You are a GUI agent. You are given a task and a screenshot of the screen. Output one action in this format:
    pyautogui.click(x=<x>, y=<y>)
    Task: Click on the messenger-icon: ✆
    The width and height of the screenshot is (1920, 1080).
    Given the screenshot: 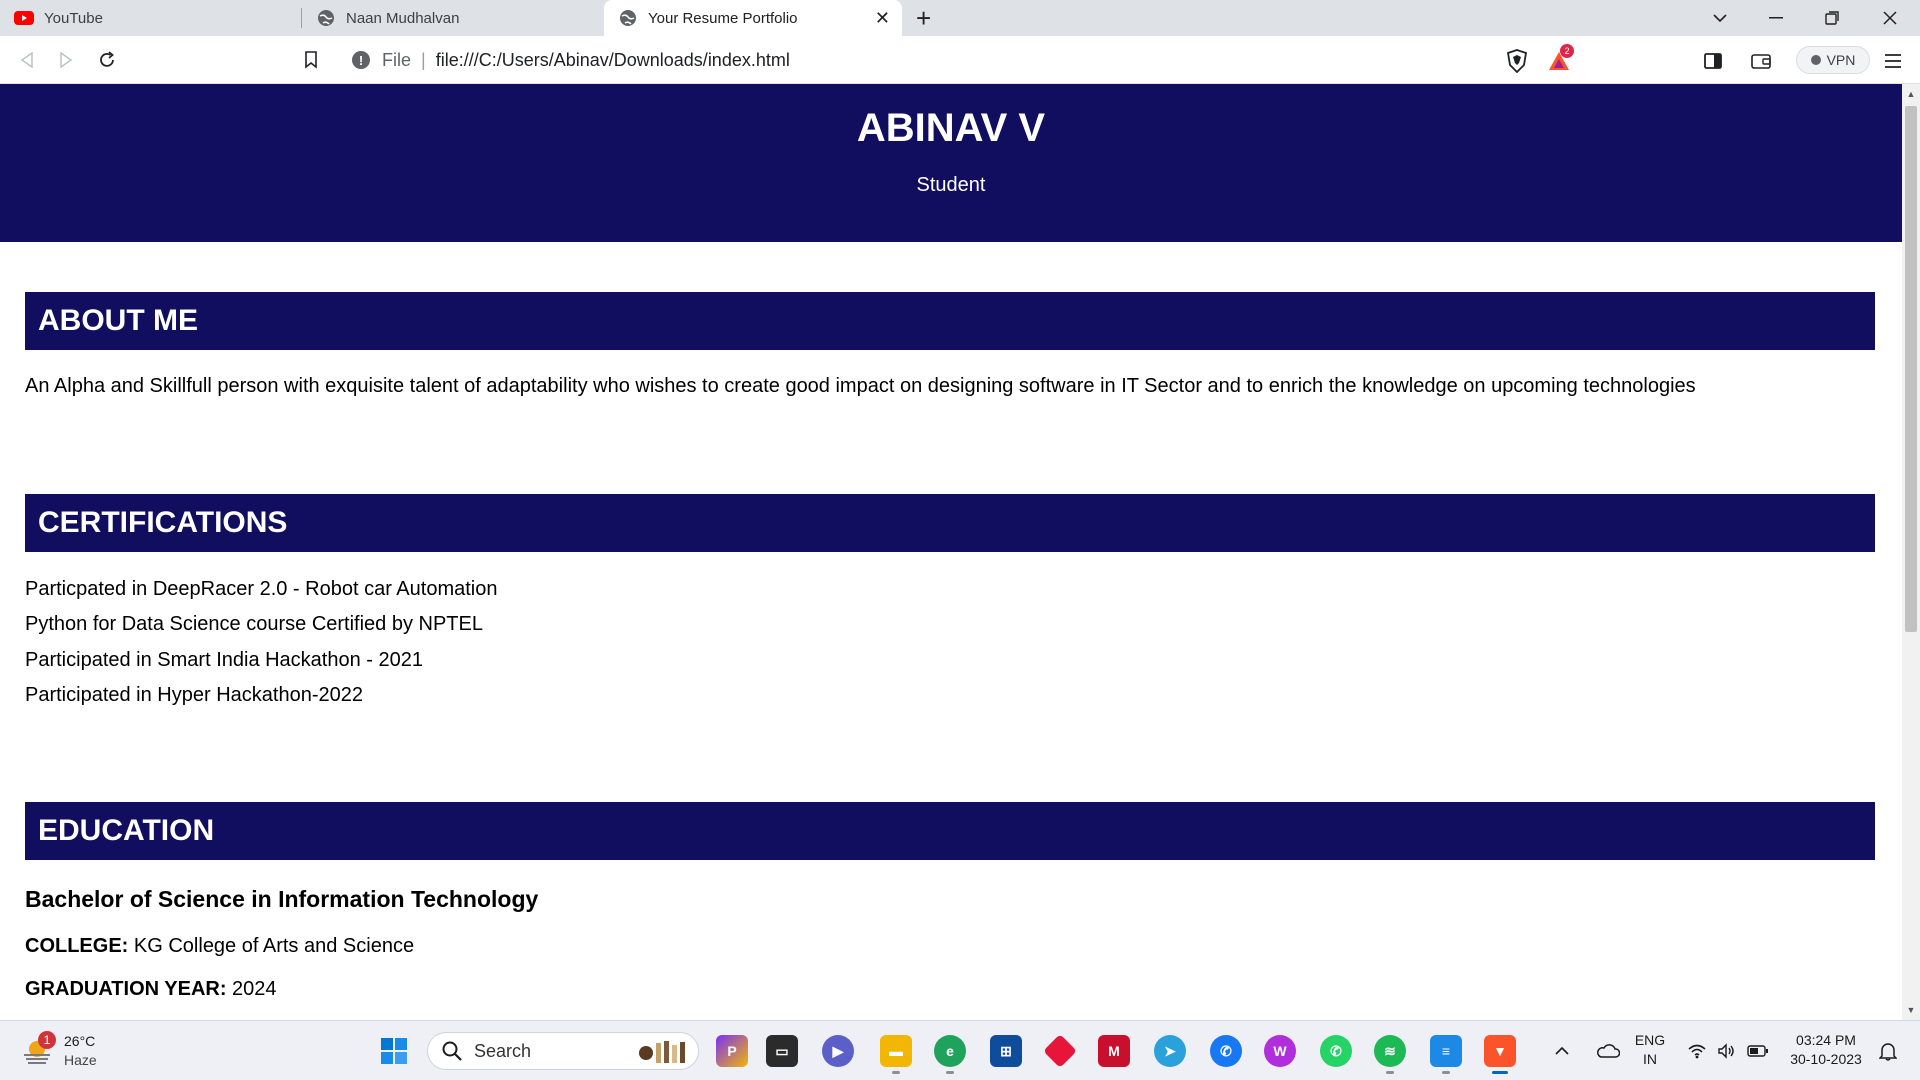 What is the action you would take?
    pyautogui.click(x=1226, y=1051)
    